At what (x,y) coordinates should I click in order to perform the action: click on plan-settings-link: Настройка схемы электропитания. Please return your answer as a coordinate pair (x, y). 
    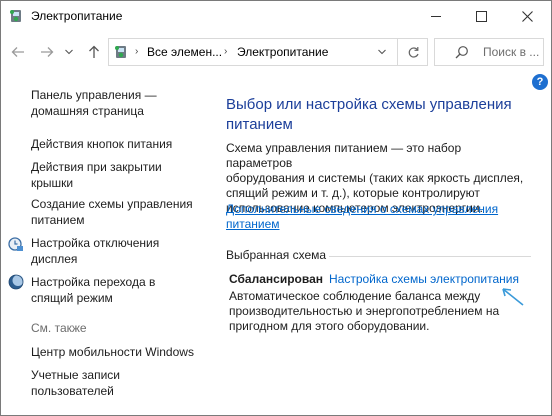
    Looking at the image, I should click on (424, 279).